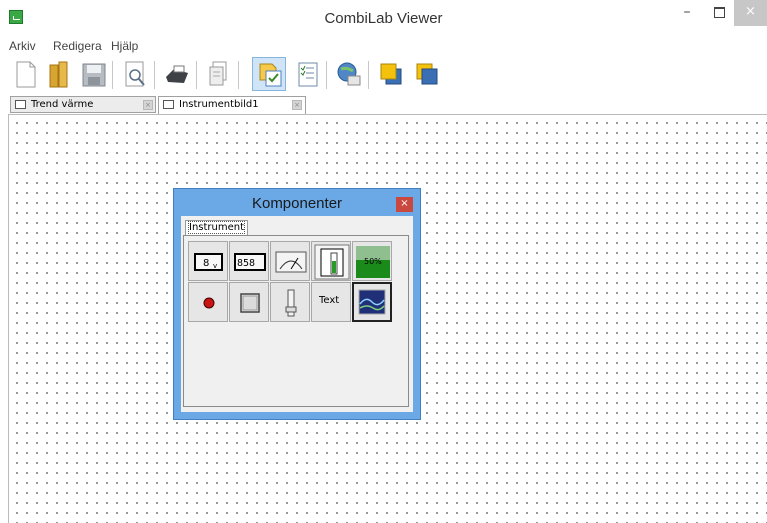 Image resolution: width=767 pixels, height=523 pixels. I want to click on title-bar: CombiLab Viewer – ×, so click(383, 18).